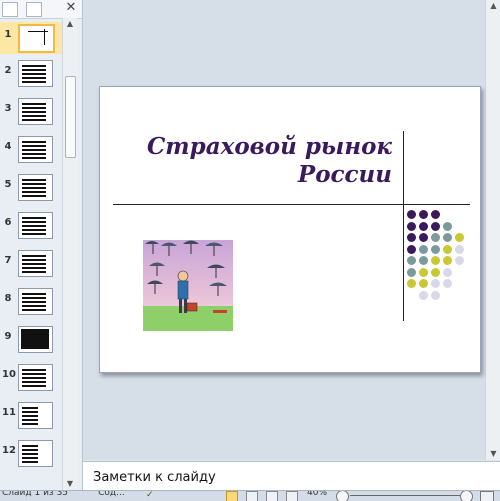 Image resolution: width=500 pixels, height=501 pixels. I want to click on dot-grid-decoration, so click(442, 257).